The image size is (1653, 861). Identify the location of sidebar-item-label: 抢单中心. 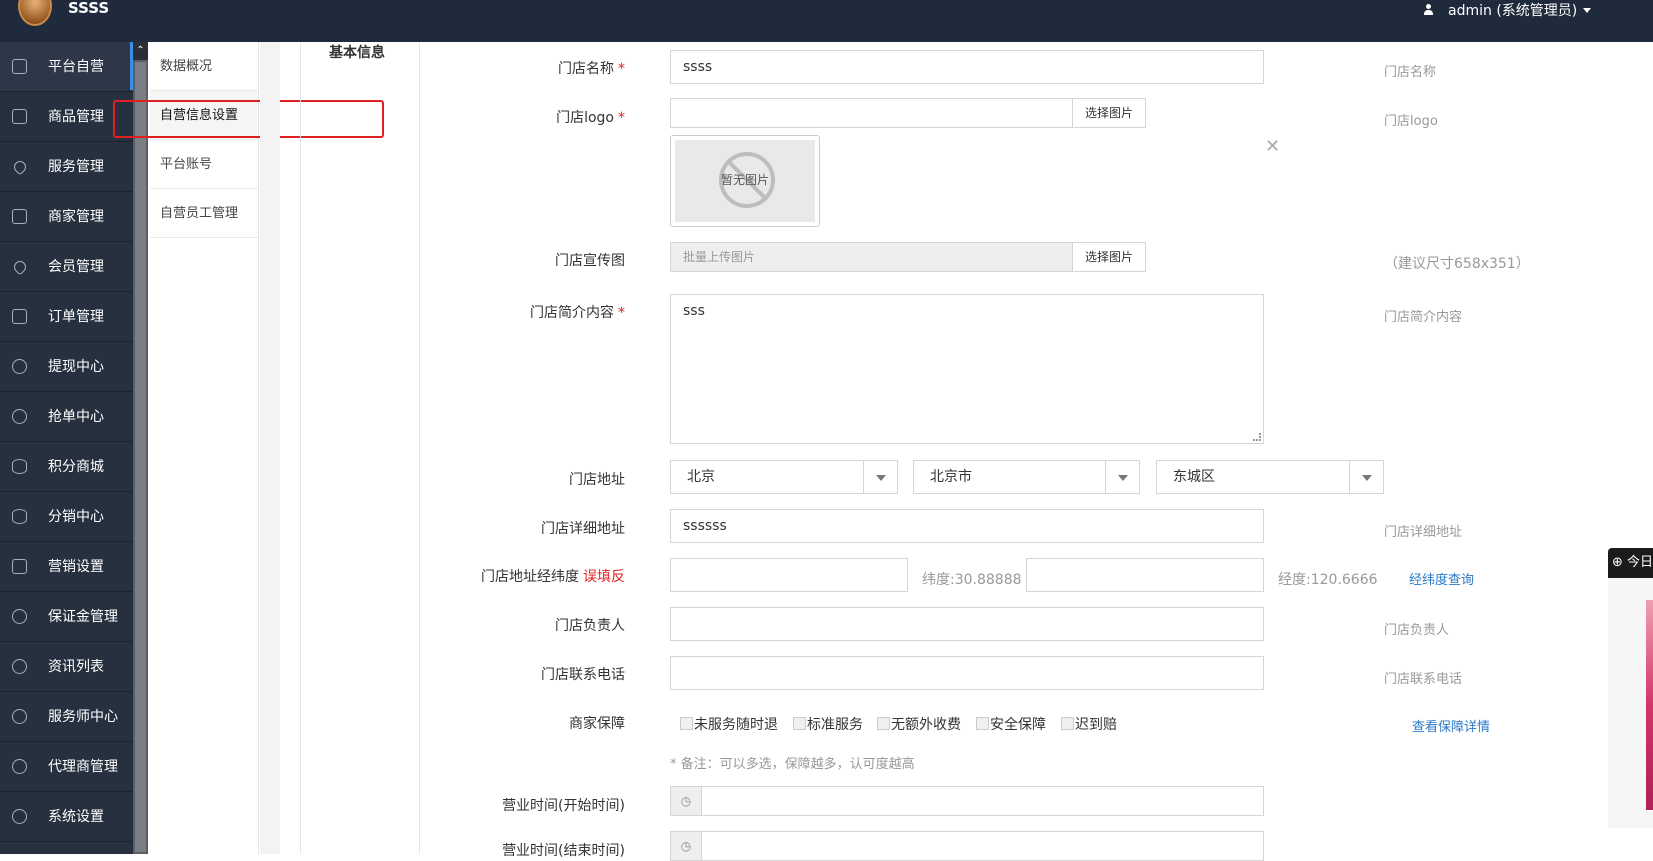
(76, 417).